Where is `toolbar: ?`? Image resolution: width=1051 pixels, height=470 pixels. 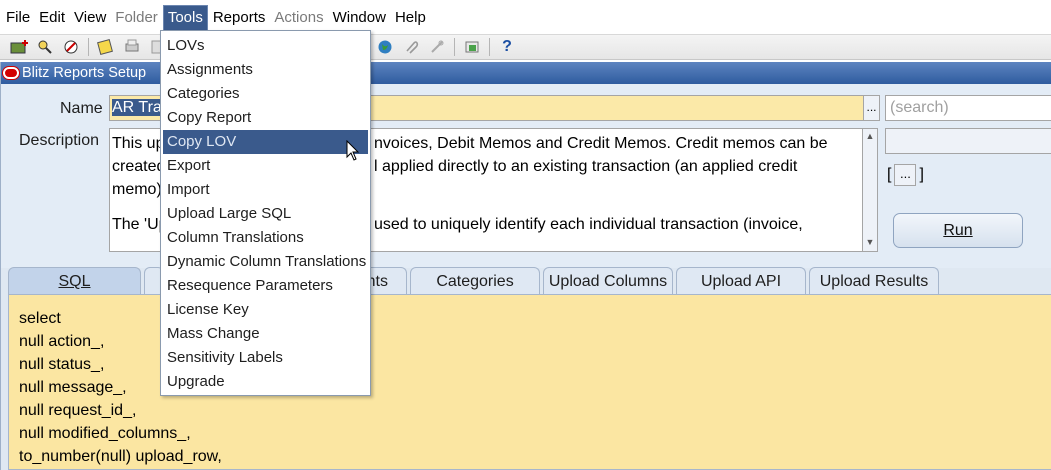
toolbar: ? is located at coordinates (525, 47).